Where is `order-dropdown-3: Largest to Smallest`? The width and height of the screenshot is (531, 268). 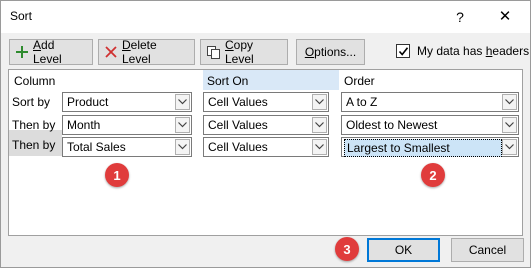 order-dropdown-3: Largest to Smallest is located at coordinates (430, 147).